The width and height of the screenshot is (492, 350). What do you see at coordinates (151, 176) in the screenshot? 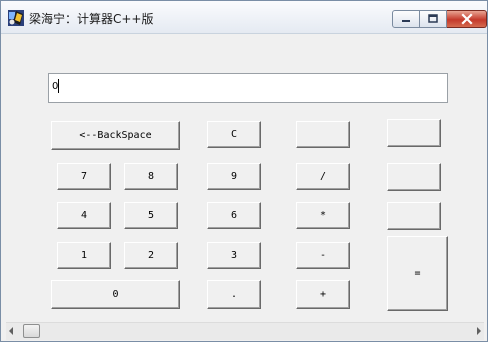
I see `digit-8-button: 8` at bounding box center [151, 176].